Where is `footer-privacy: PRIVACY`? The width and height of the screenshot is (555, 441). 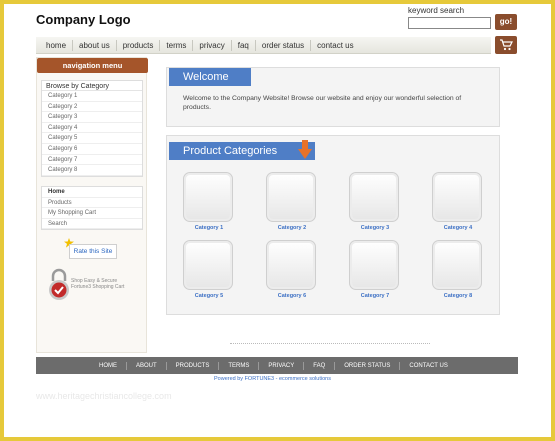
footer-privacy: PRIVACY is located at coordinates (281, 366).